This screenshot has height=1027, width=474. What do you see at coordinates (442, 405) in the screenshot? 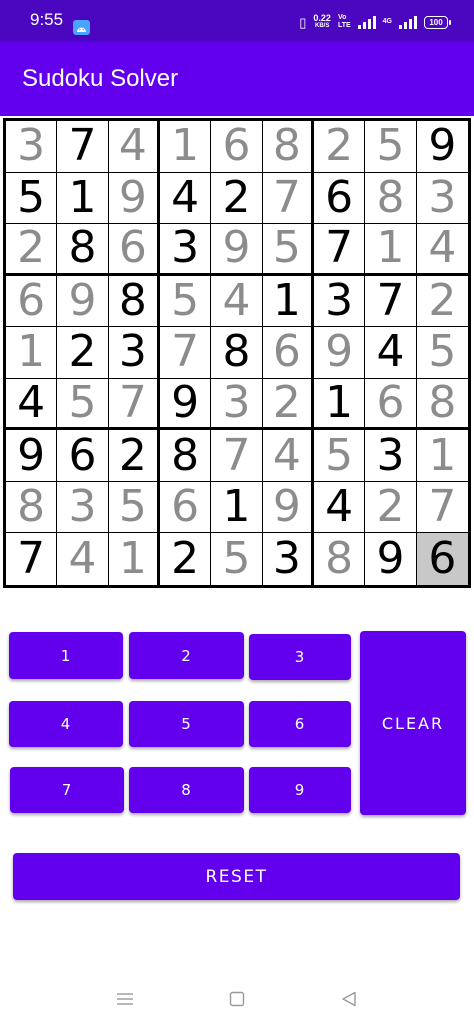
I see `sudoku-cell-r6c9: 8` at bounding box center [442, 405].